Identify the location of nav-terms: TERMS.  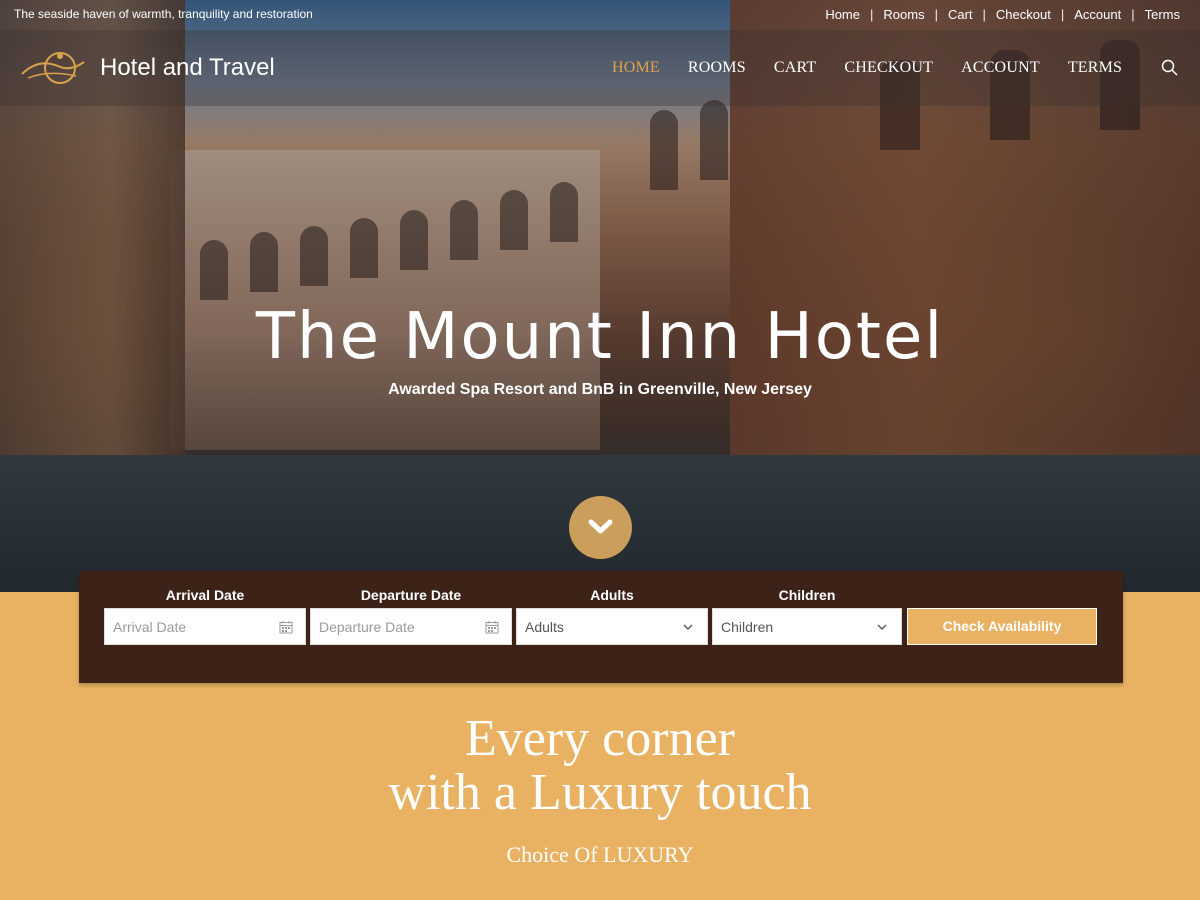
(1095, 68).